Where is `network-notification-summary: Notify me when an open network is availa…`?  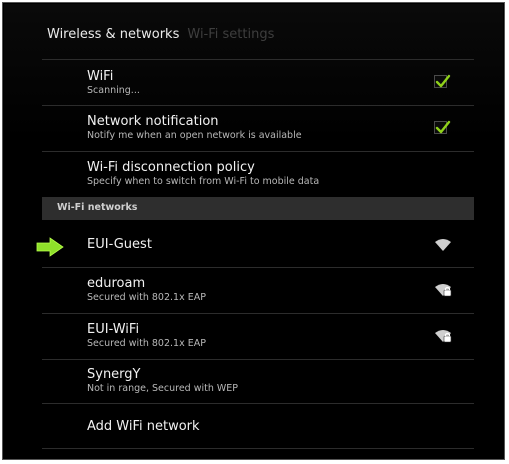
network-notification-summary: Notify me when an open network is availa… is located at coordinates (194, 135).